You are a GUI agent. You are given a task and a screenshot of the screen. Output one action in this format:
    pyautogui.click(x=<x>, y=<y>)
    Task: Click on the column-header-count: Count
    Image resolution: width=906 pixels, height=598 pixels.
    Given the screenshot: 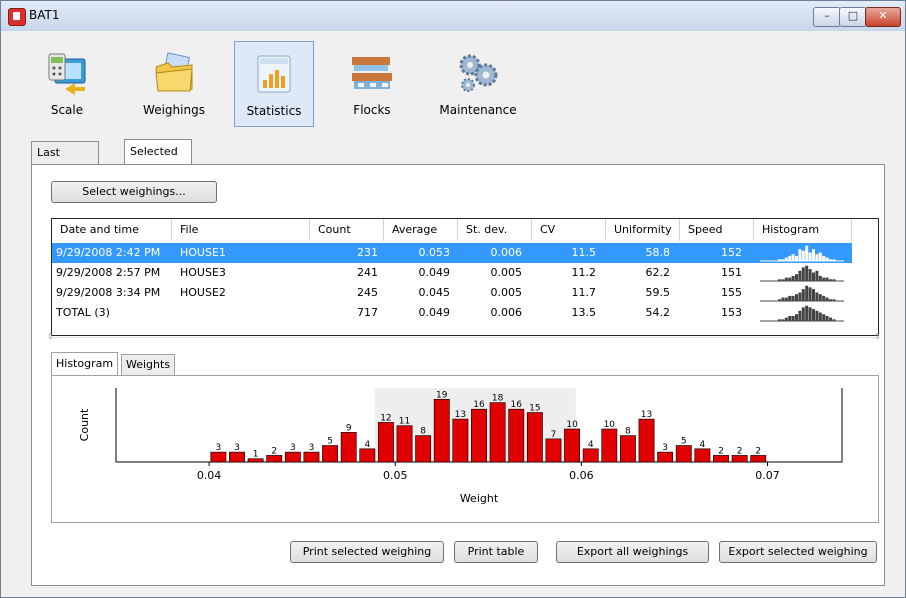 What is the action you would take?
    pyautogui.click(x=347, y=230)
    